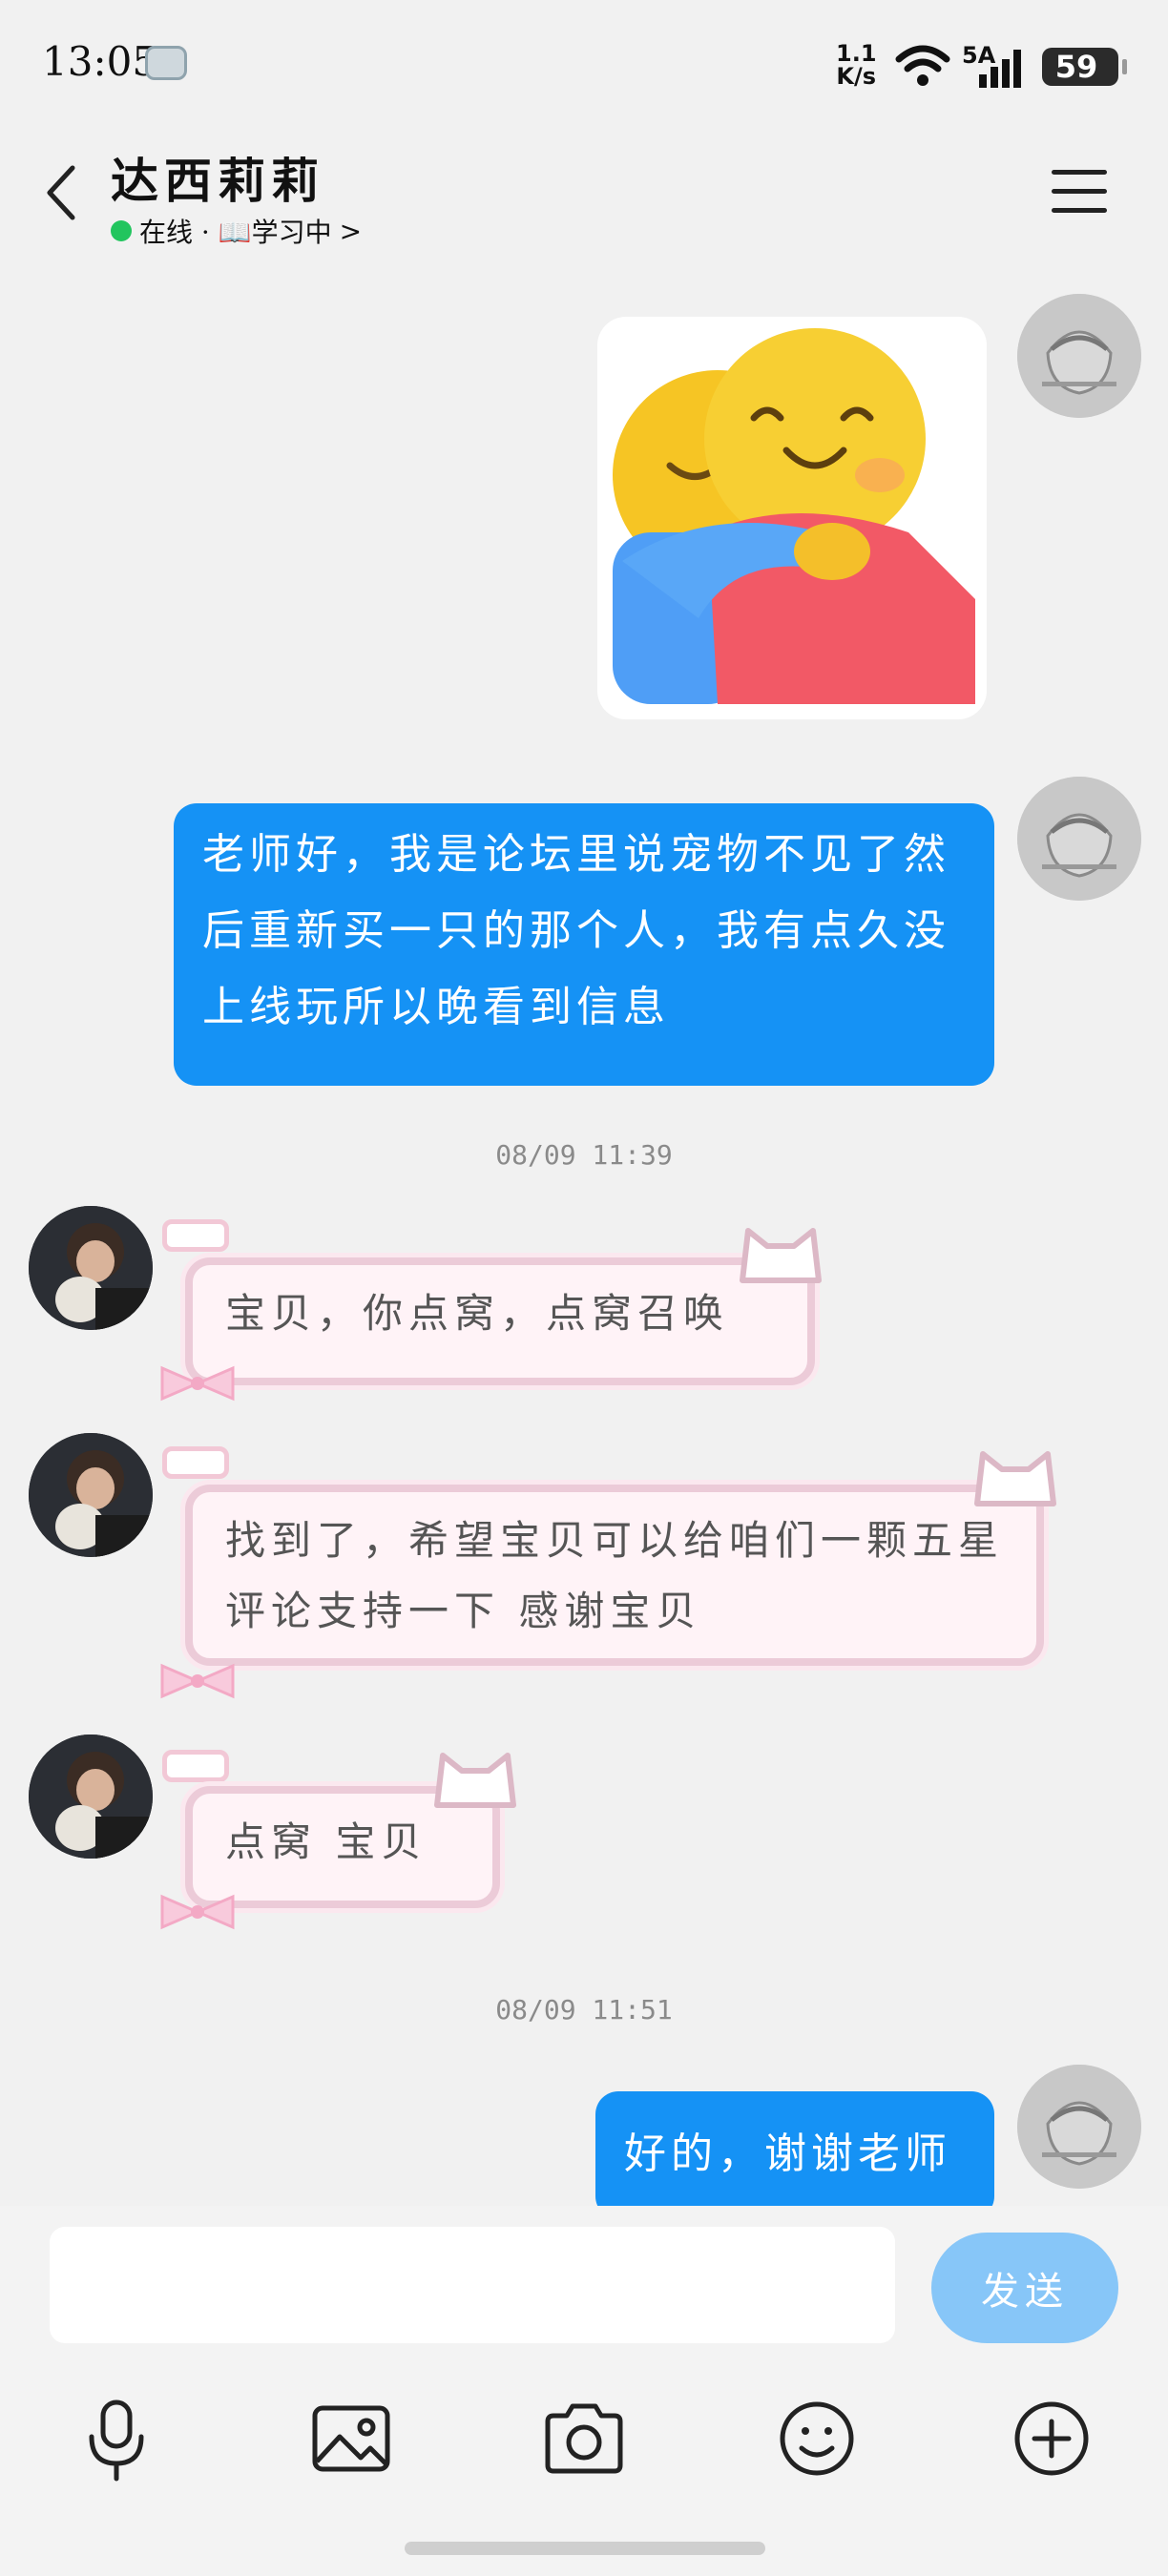 This screenshot has width=1168, height=2576. I want to click on microphone-icon, so click(116, 2438).